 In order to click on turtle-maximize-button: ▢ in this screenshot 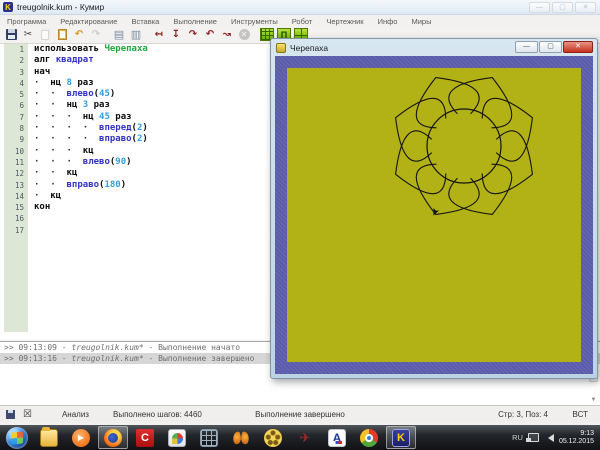, I will do `click(550, 47)`.